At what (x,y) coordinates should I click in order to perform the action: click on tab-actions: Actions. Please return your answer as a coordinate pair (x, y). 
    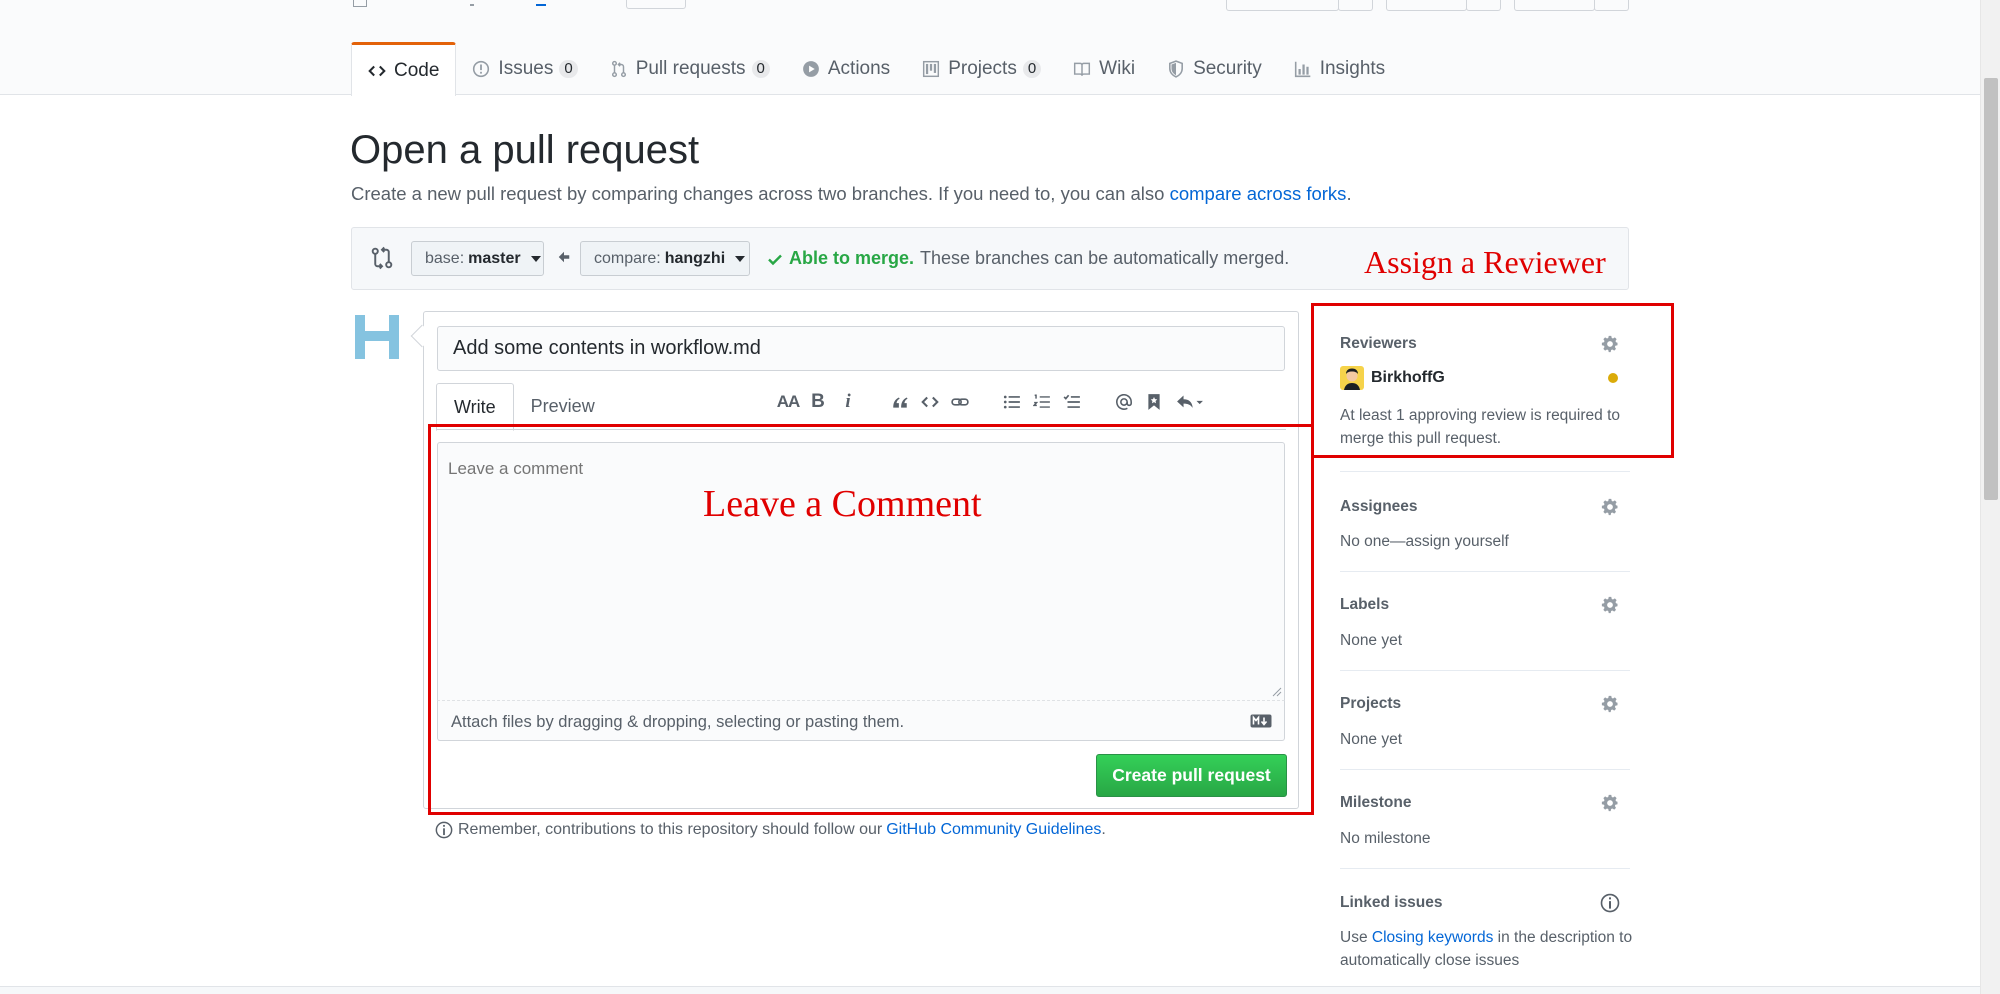
    Looking at the image, I should click on (846, 68).